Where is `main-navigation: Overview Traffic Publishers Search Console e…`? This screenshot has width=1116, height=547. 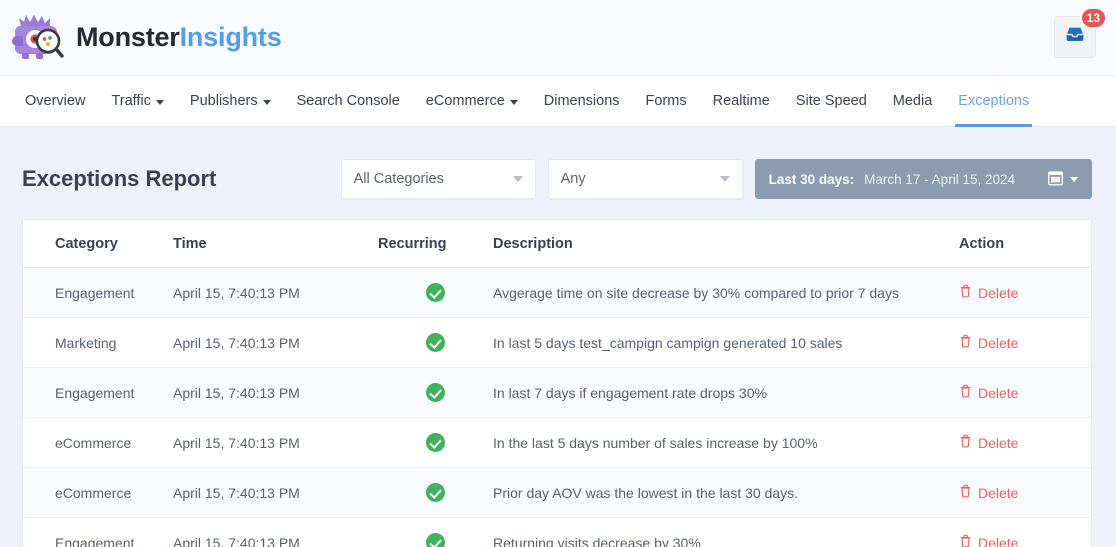 main-navigation: Overview Traffic Publishers Search Console e… is located at coordinates (558, 101).